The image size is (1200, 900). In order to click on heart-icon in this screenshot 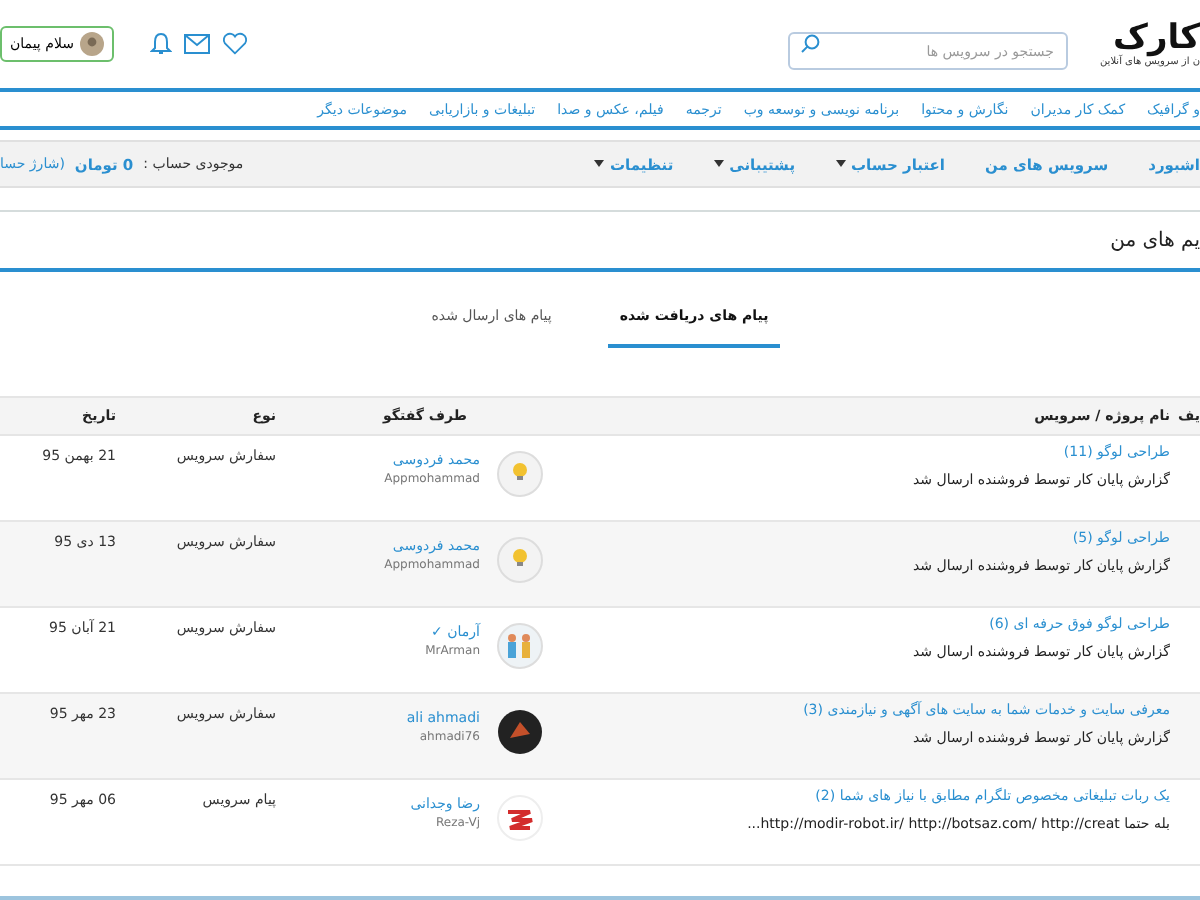, I will do `click(234, 44)`.